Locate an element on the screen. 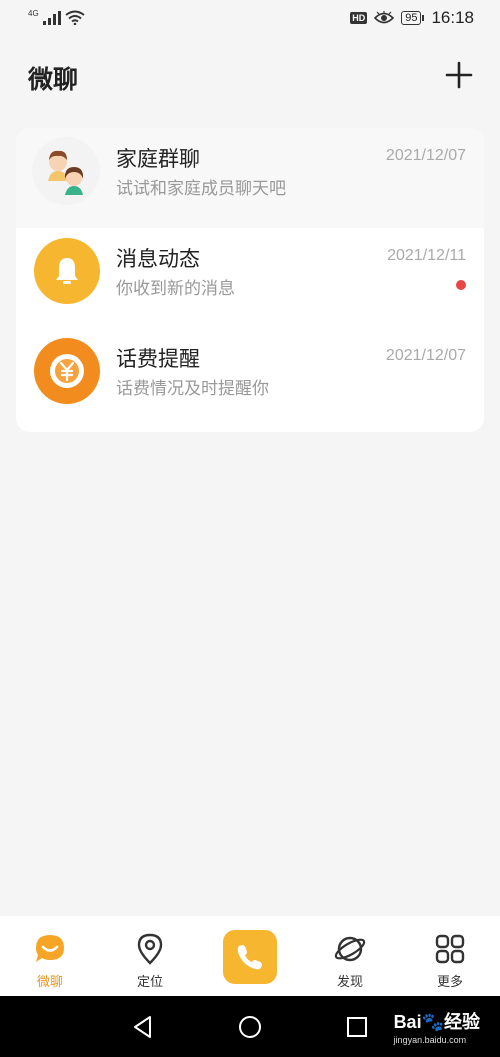 The height and width of the screenshot is (1057, 500). nav-label: 微聊 is located at coordinates (49, 982).